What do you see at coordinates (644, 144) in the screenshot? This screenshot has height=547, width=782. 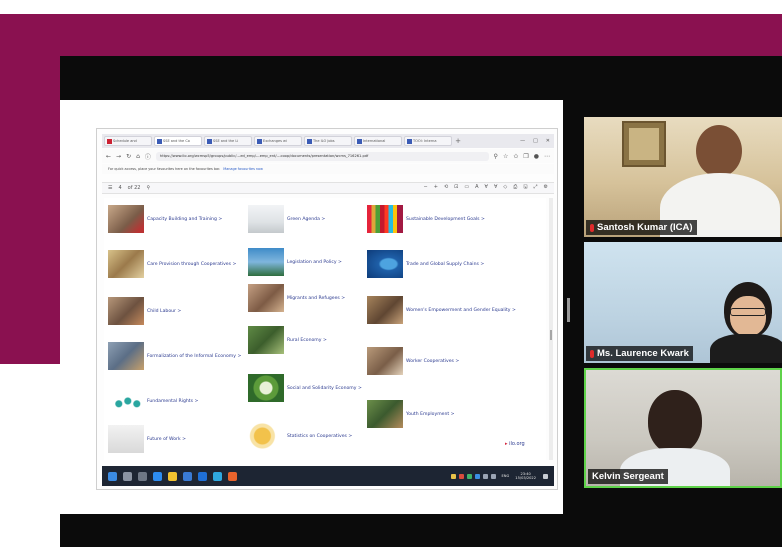 I see `wall-picture-frame` at bounding box center [644, 144].